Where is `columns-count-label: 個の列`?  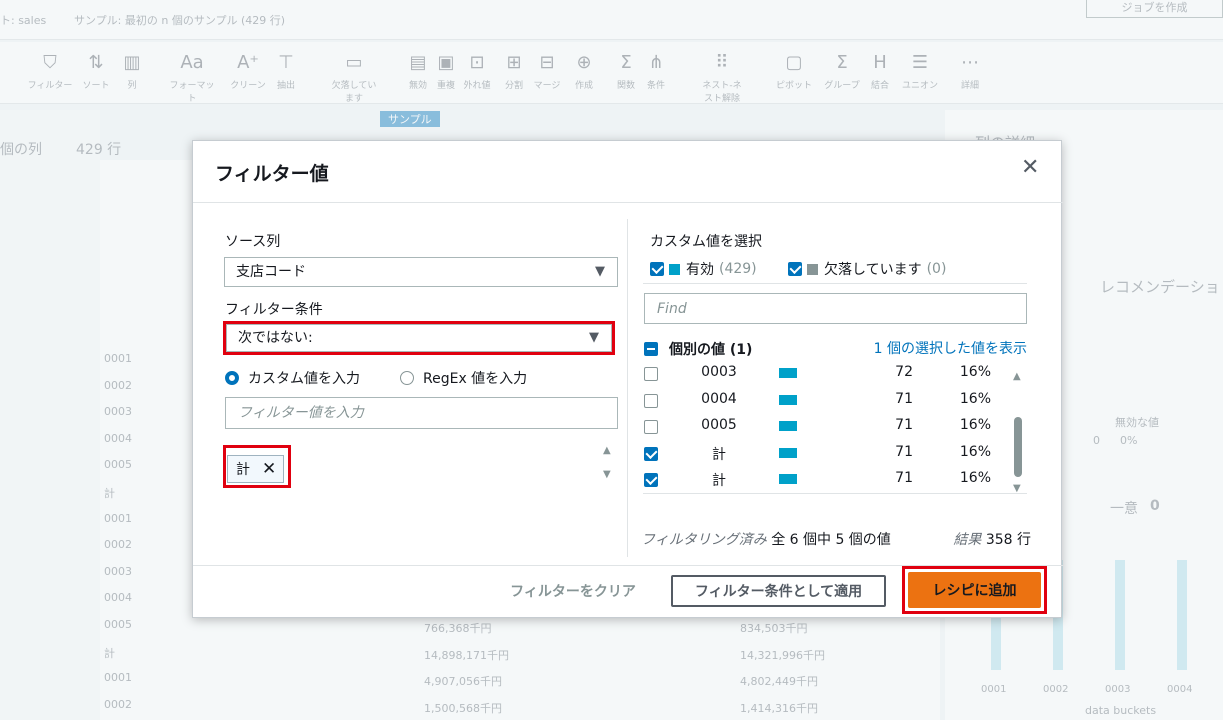 columns-count-label: 個の列 is located at coordinates (21, 150).